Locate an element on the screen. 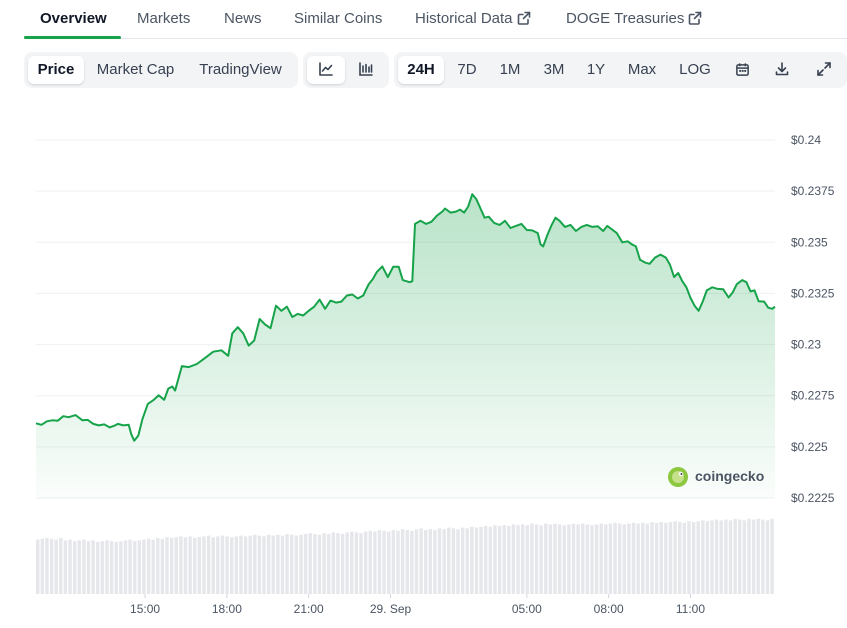 The image size is (847, 628). tab-historical-data: Historical Data is located at coordinates (473, 18).